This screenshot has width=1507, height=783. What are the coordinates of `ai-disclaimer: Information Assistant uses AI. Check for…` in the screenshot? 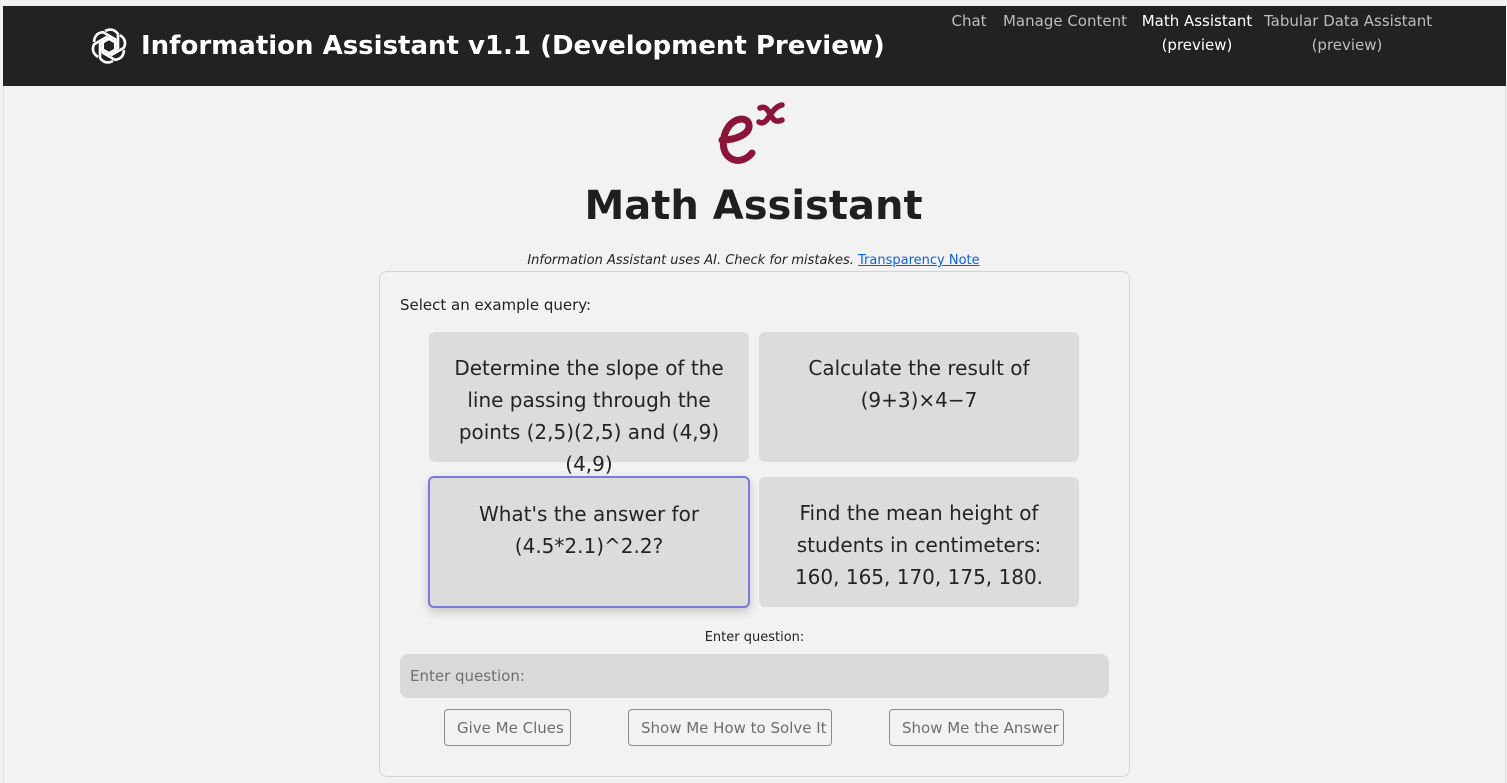 It's located at (753, 260).